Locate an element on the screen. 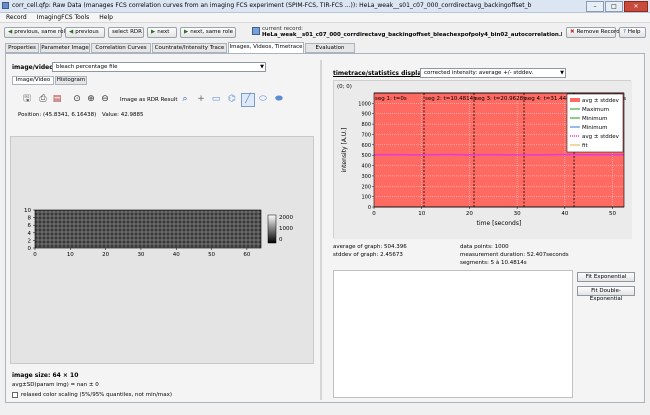  x-tick-label: 50 is located at coordinates (612, 214).